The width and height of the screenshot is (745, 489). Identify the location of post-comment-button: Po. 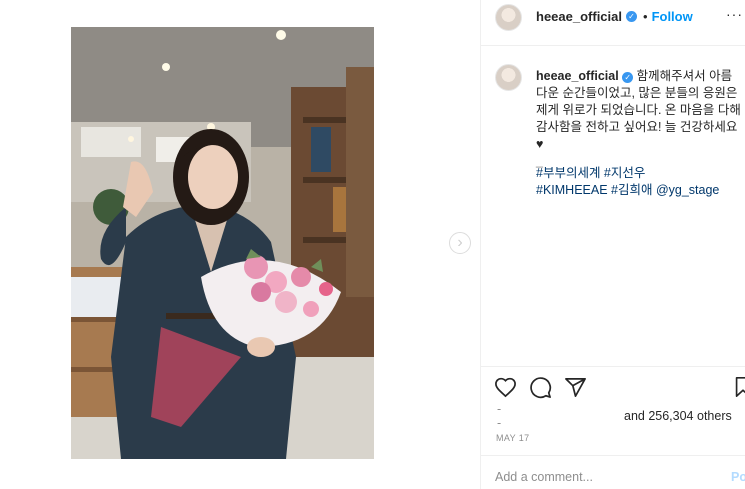
(738, 477).